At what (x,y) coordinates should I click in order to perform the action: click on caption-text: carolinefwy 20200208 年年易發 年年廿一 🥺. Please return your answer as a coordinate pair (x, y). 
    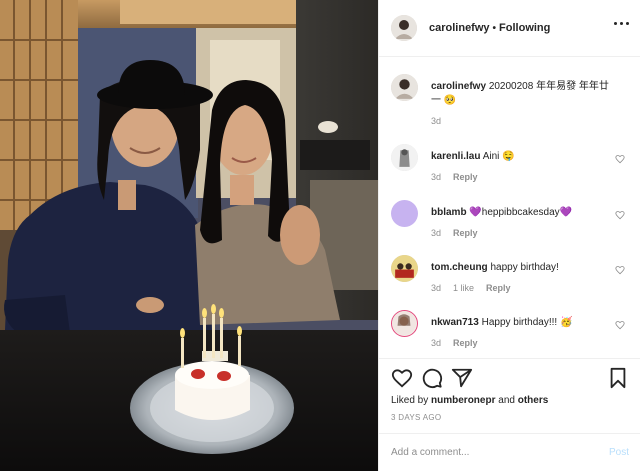
    Looking at the image, I should click on (523, 94).